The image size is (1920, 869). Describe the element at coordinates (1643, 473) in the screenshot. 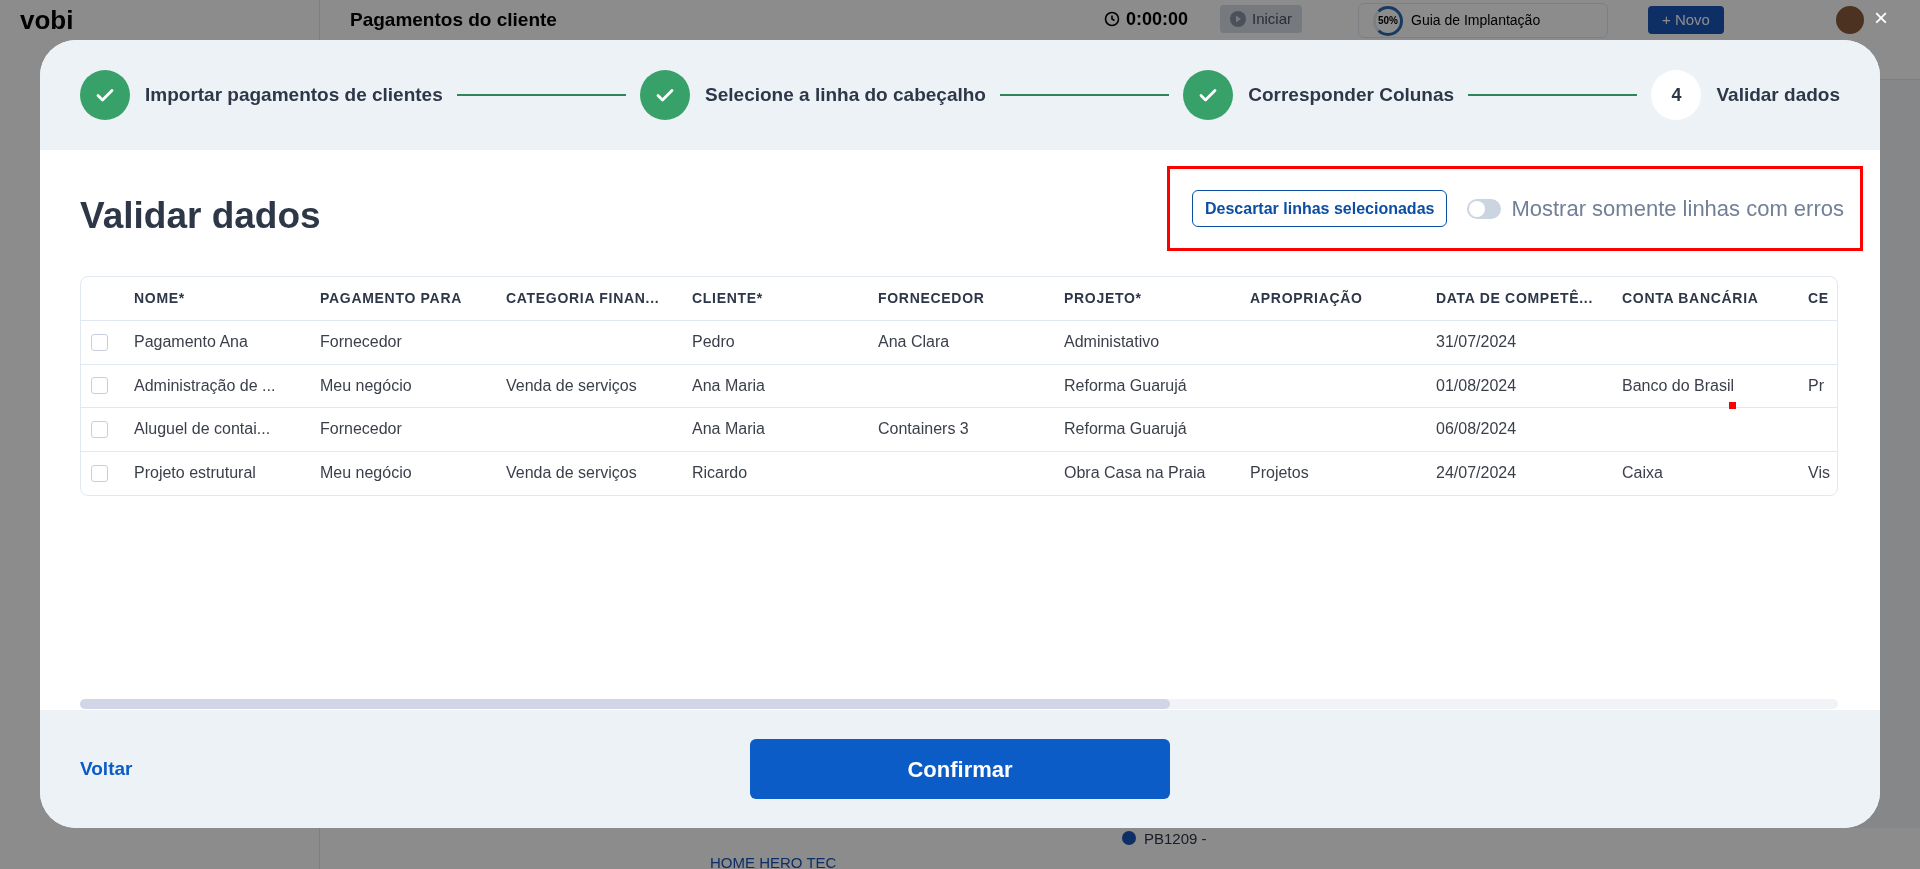

I see `table-cell-text: Caixa` at that location.